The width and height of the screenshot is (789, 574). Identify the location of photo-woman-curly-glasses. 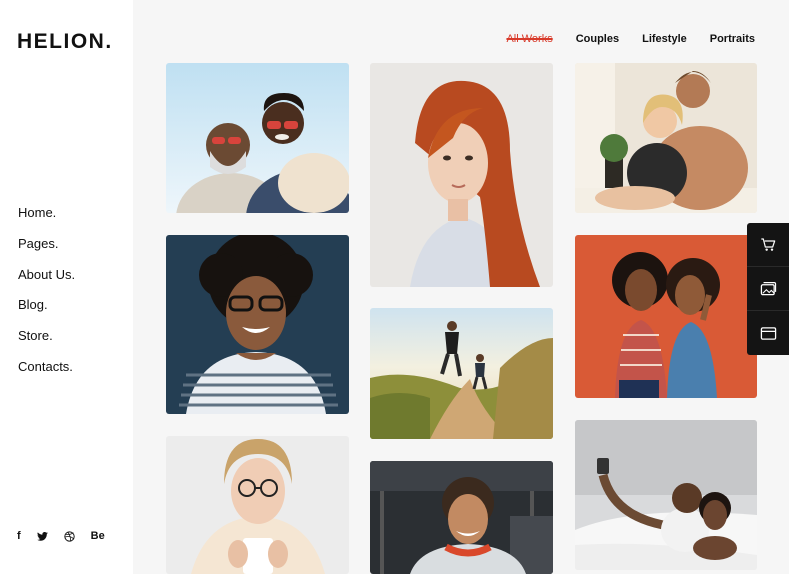
(257, 324).